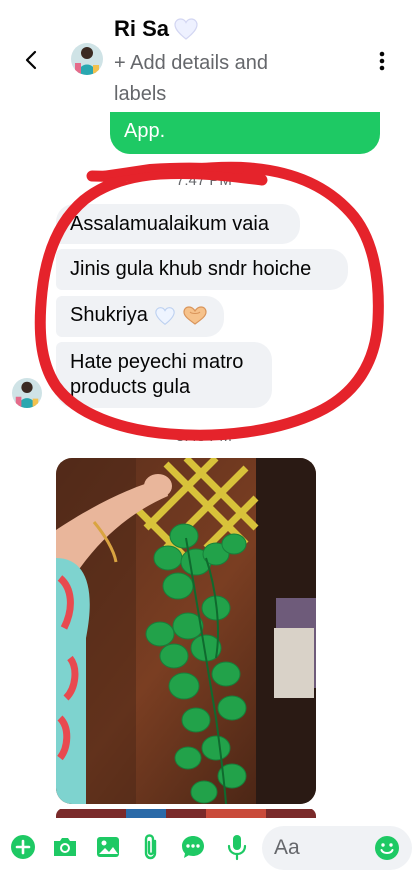 This screenshot has height=880, width=416. What do you see at coordinates (287, 847) in the screenshot?
I see `message-input-placeholder: Aa` at bounding box center [287, 847].